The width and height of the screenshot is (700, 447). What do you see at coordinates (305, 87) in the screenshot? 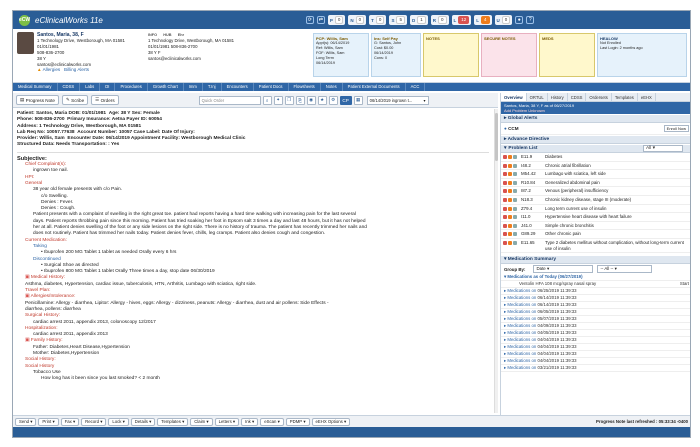
I see `main-tab-10: Flowsheets` at bounding box center [305, 87].